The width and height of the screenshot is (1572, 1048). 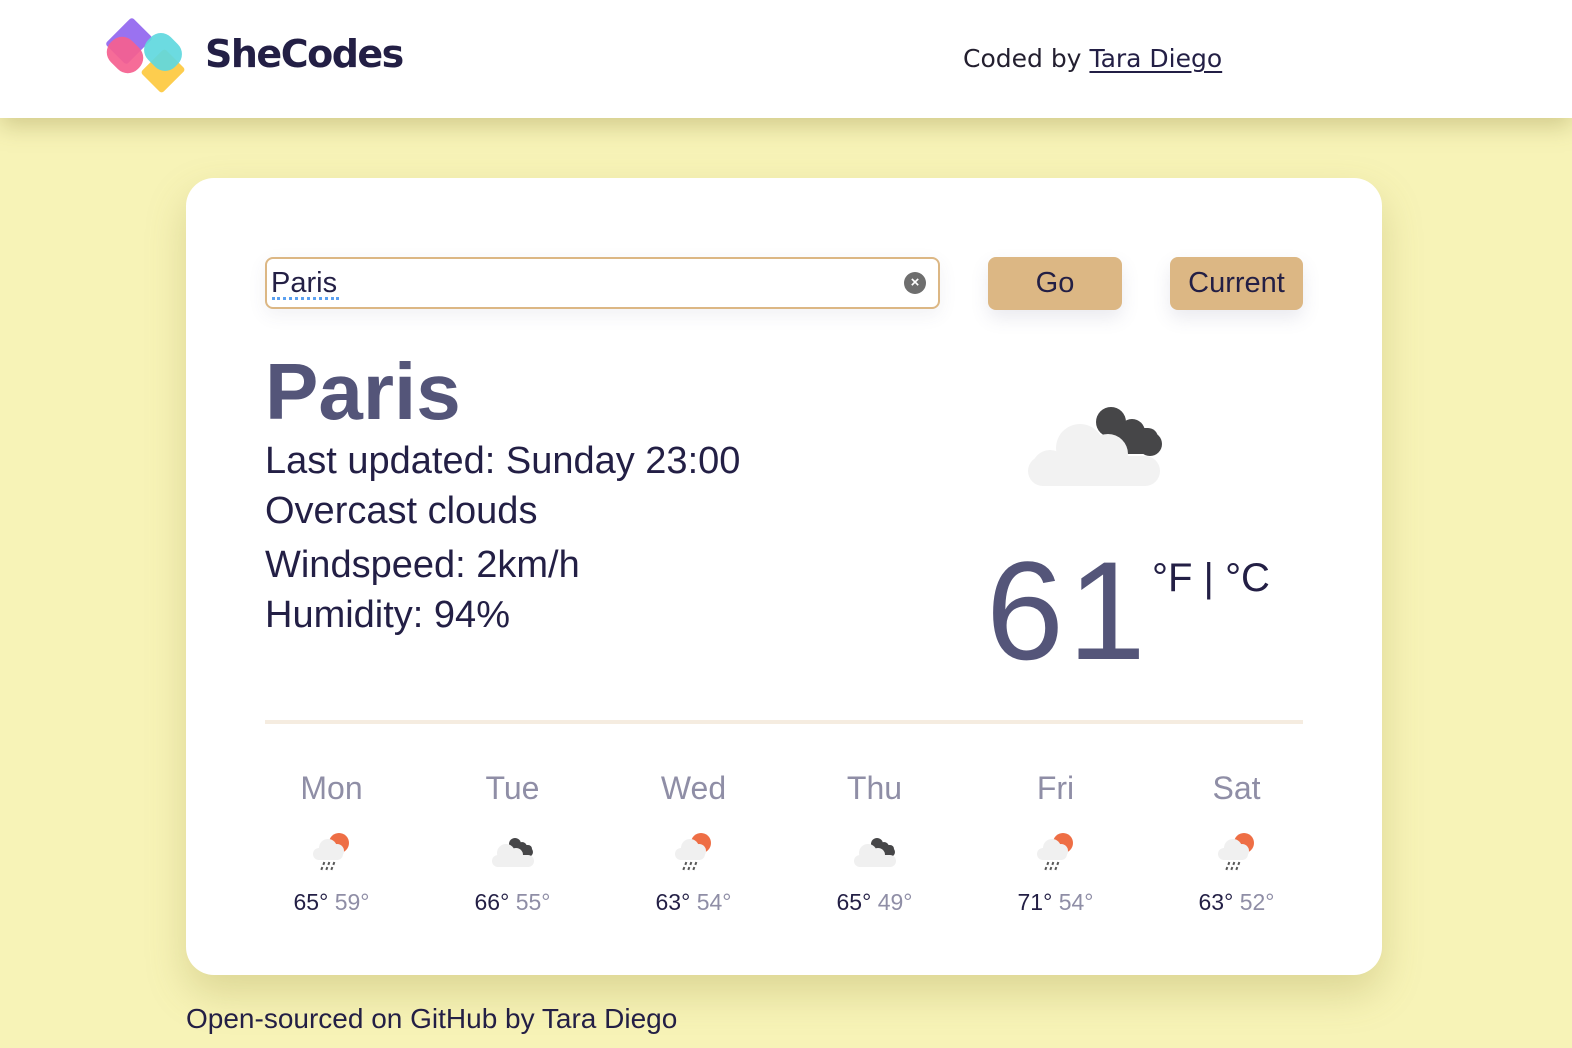 I want to click on forecast-day-name: Thu, so click(x=874, y=788).